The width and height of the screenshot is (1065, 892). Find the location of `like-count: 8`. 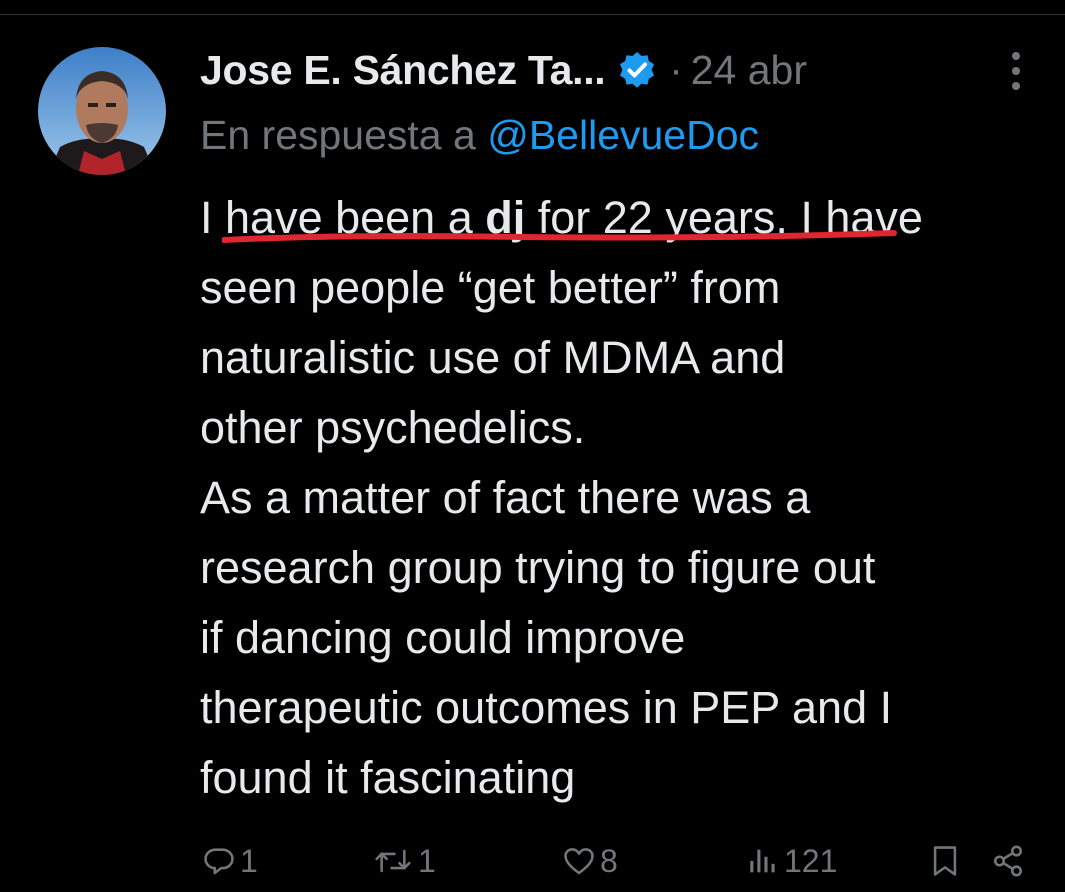

like-count: 8 is located at coordinates (609, 860).